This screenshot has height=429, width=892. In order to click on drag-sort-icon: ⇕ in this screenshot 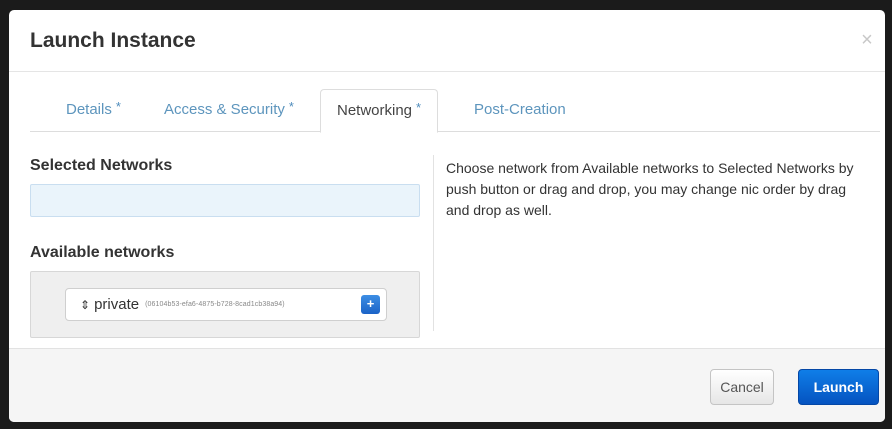, I will do `click(85, 304)`.